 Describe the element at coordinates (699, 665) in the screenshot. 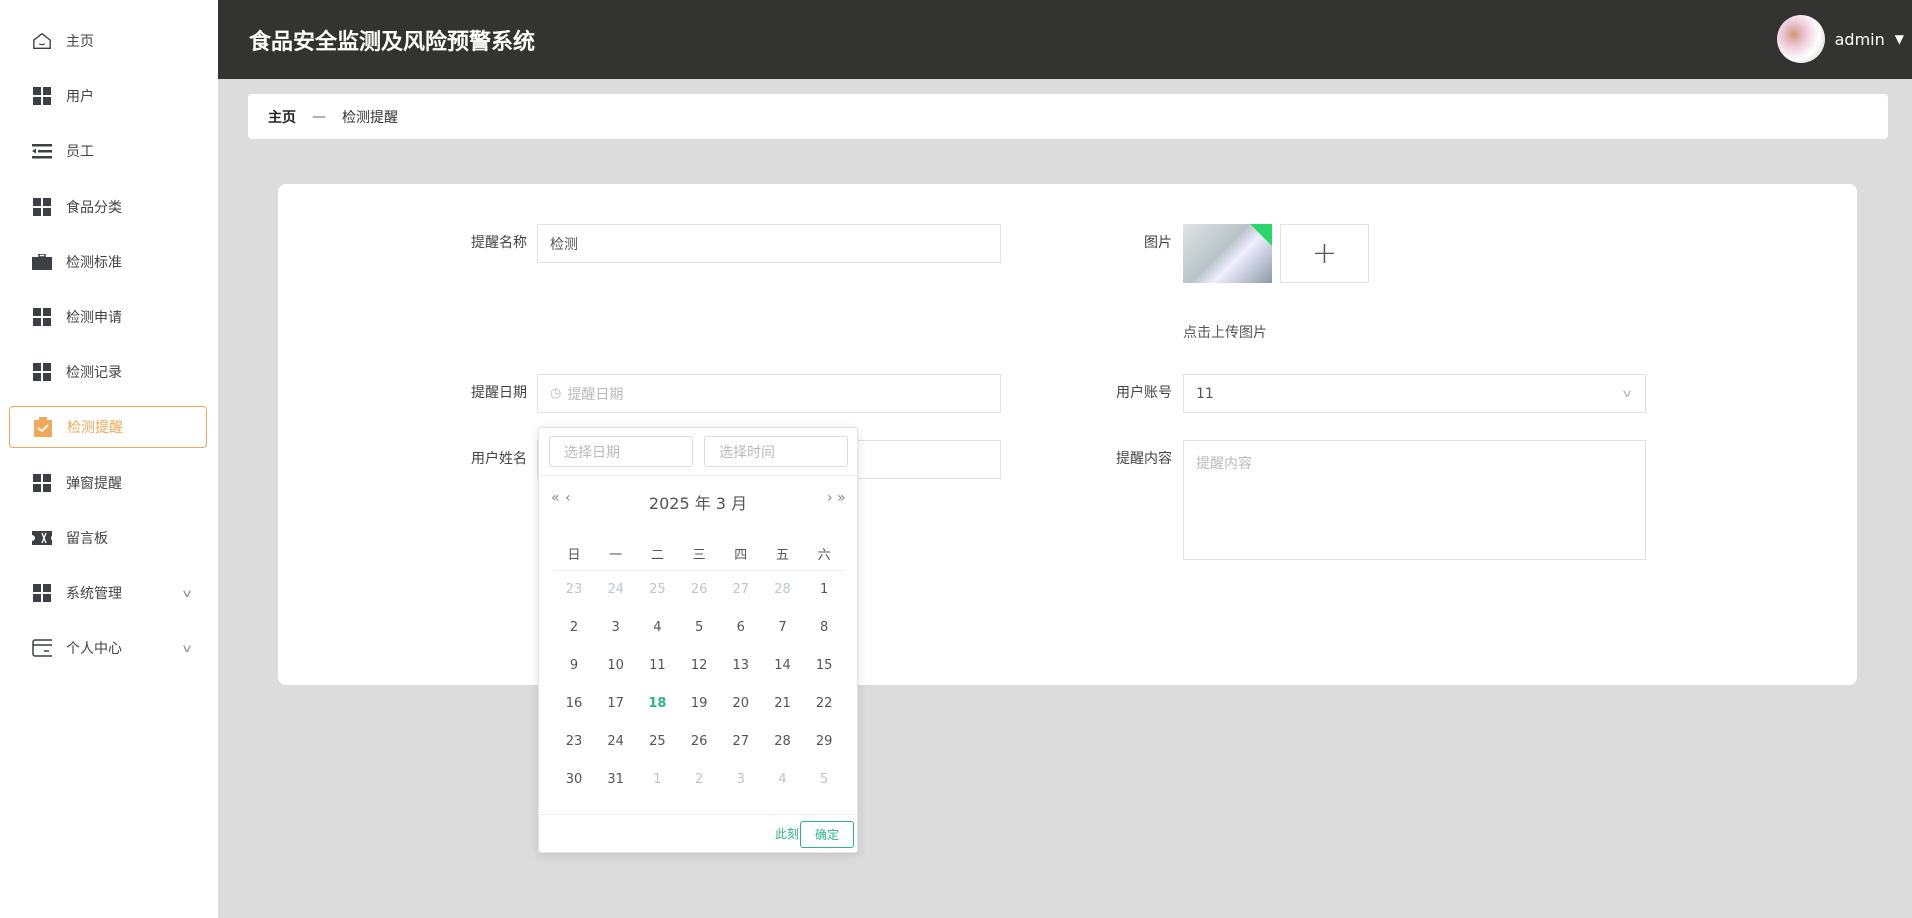

I see `calendar-day: 12` at that location.